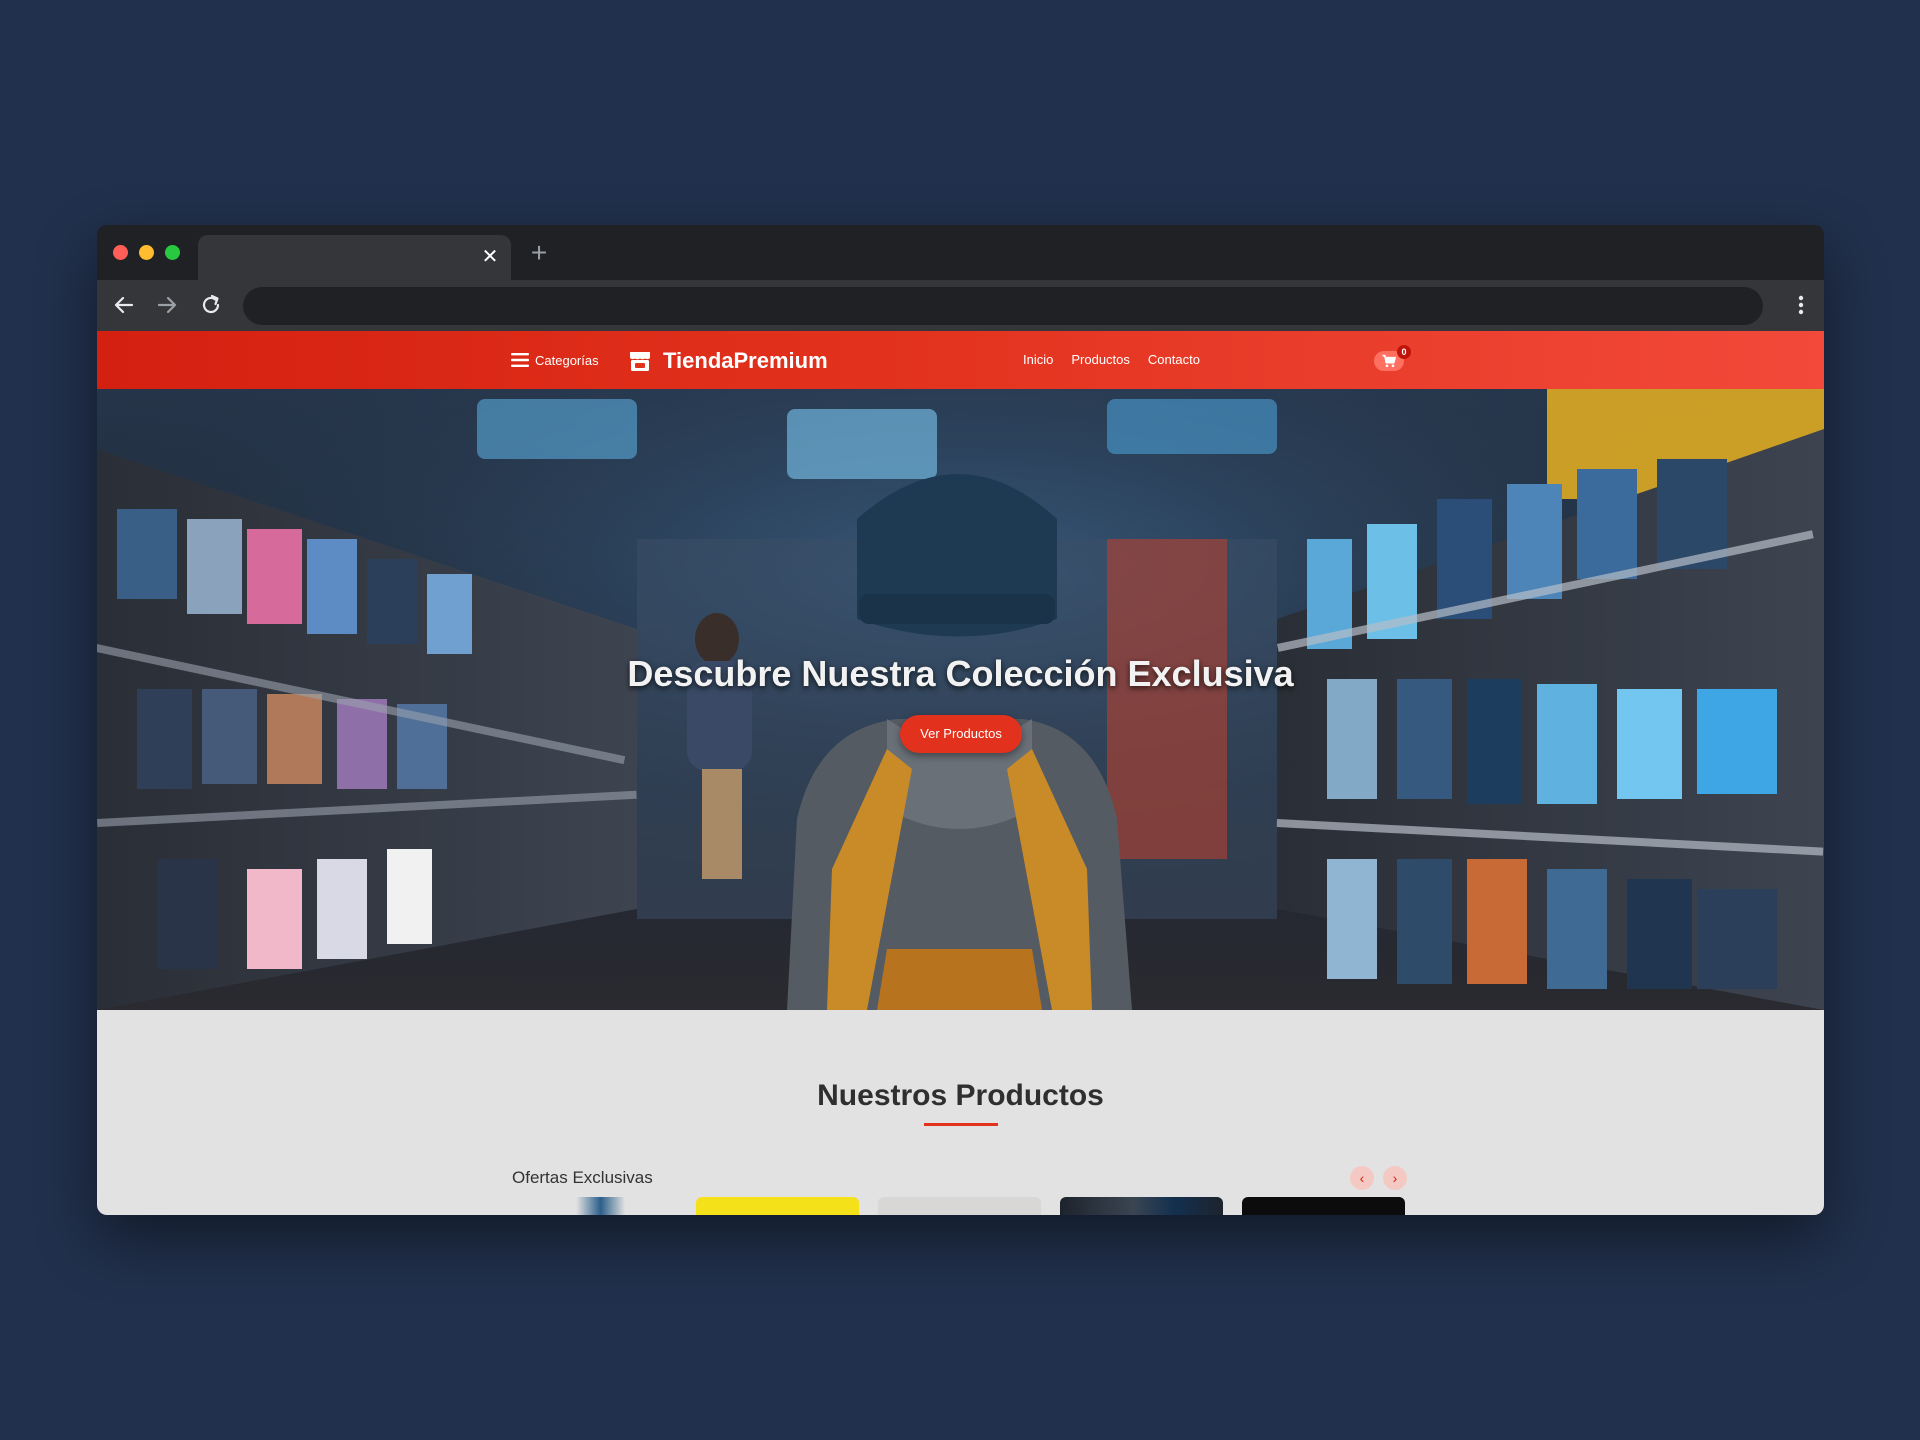 This screenshot has height=1440, width=1920. What do you see at coordinates (1003, 306) in the screenshot?
I see `address-bar` at bounding box center [1003, 306].